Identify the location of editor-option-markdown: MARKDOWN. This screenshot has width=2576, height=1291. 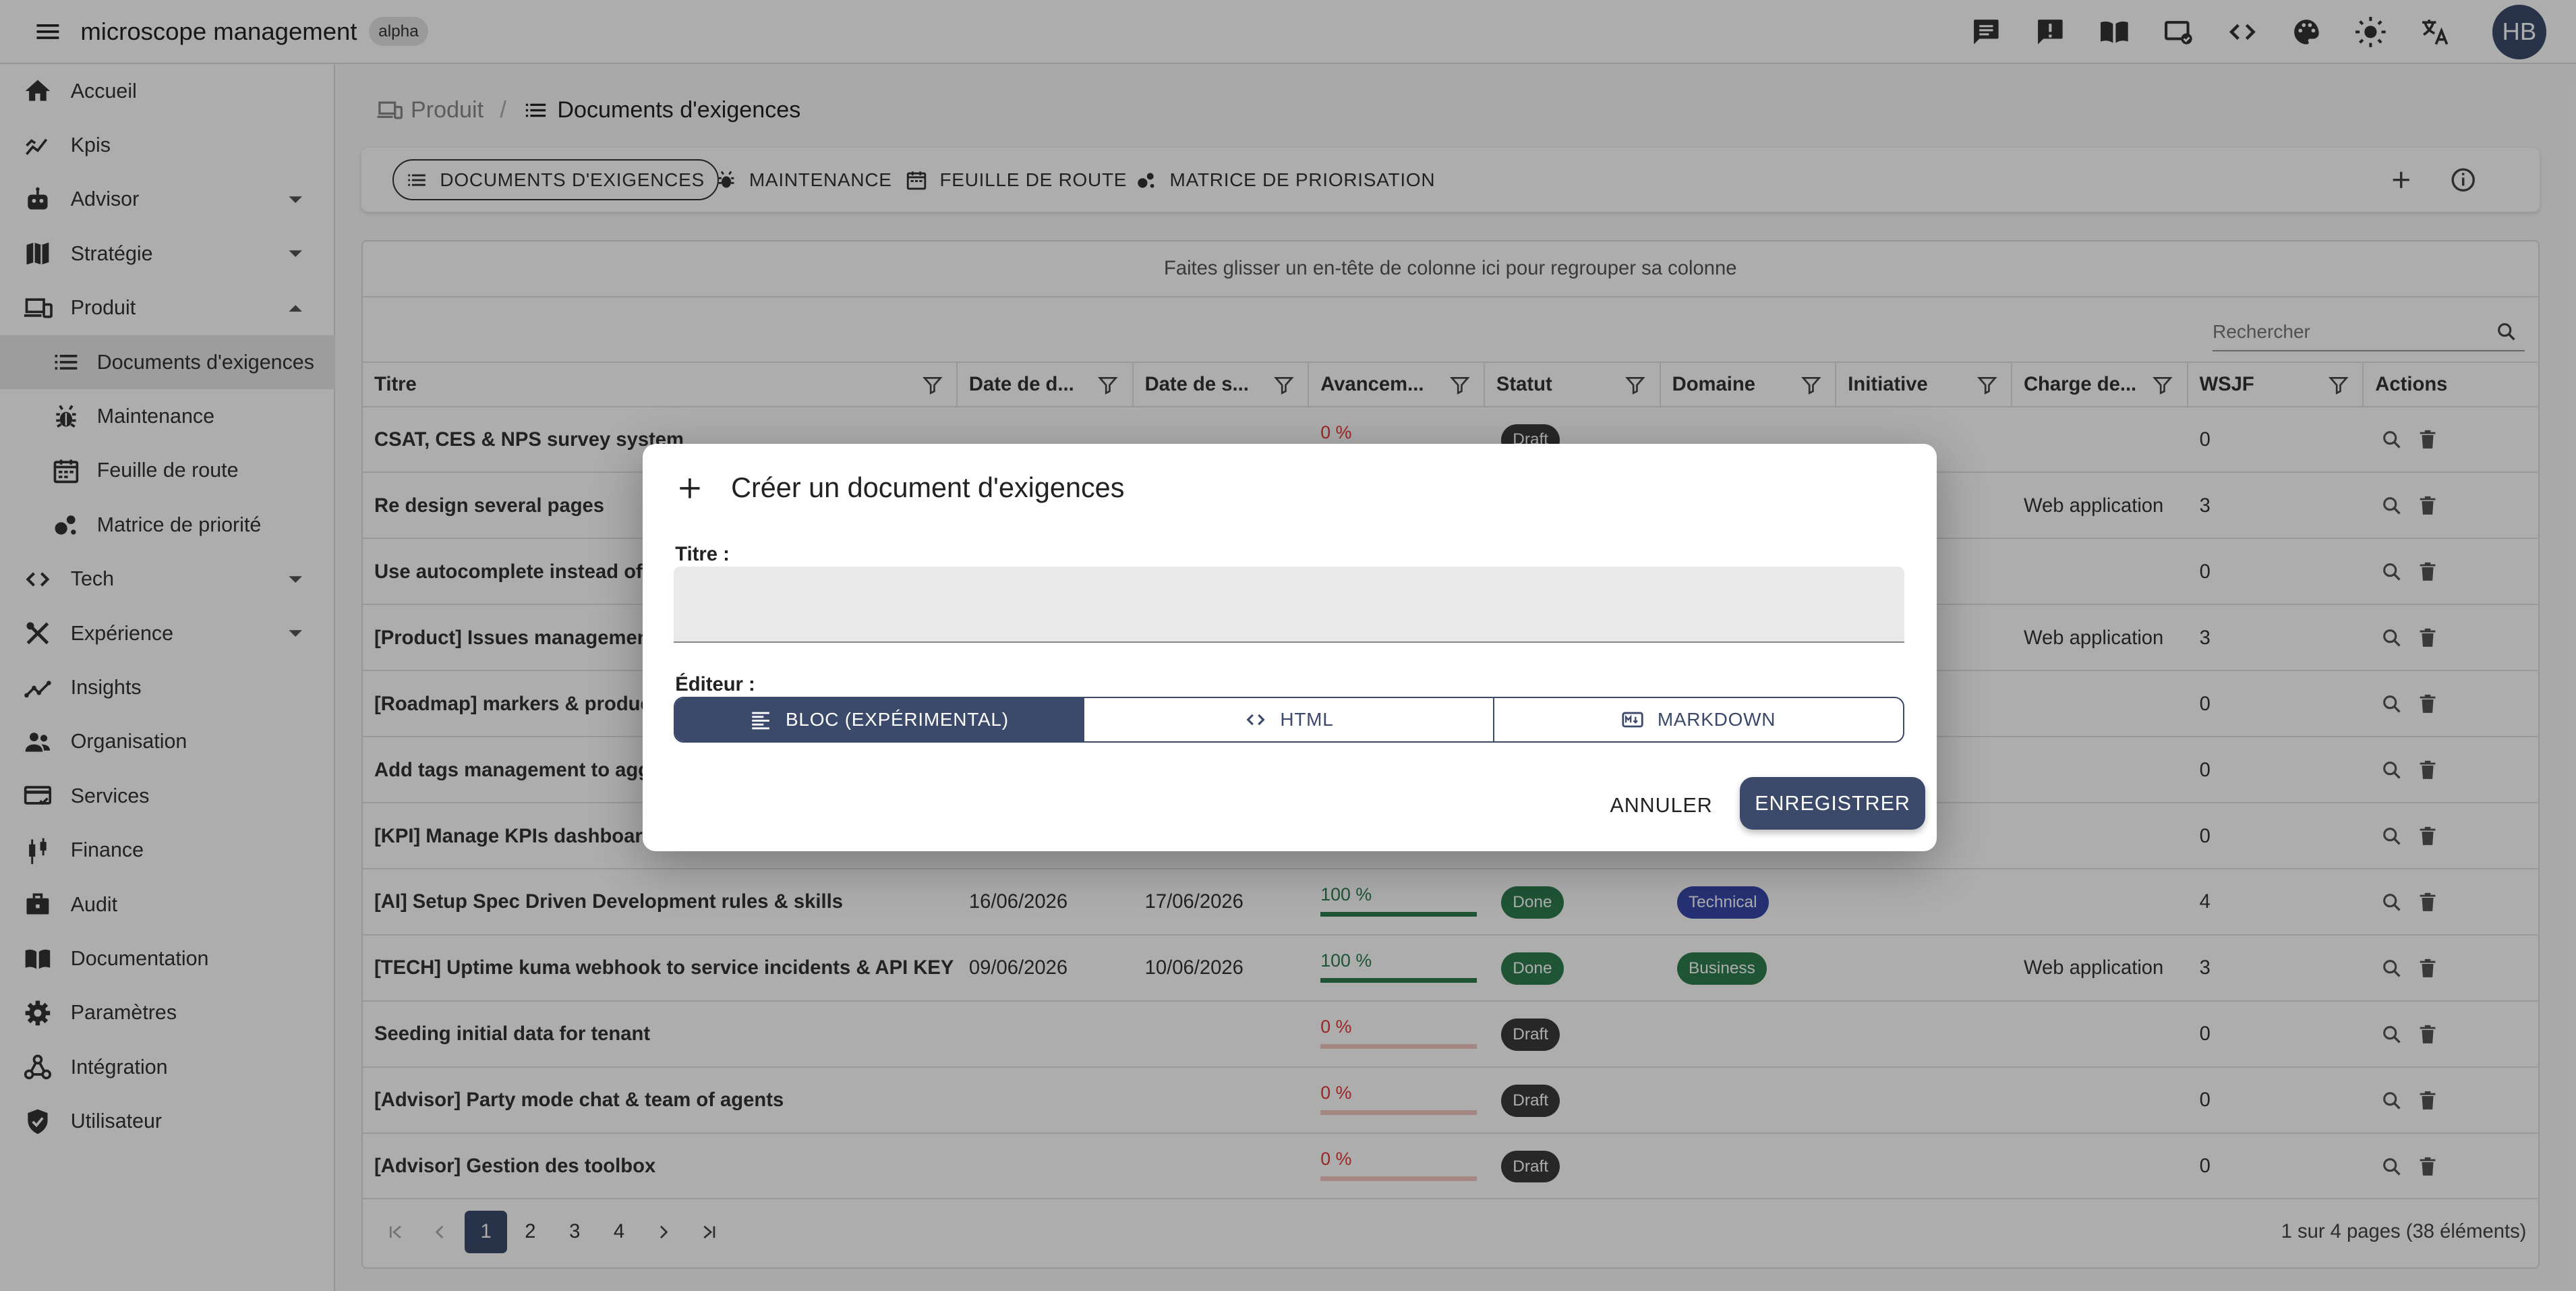
(1698, 719).